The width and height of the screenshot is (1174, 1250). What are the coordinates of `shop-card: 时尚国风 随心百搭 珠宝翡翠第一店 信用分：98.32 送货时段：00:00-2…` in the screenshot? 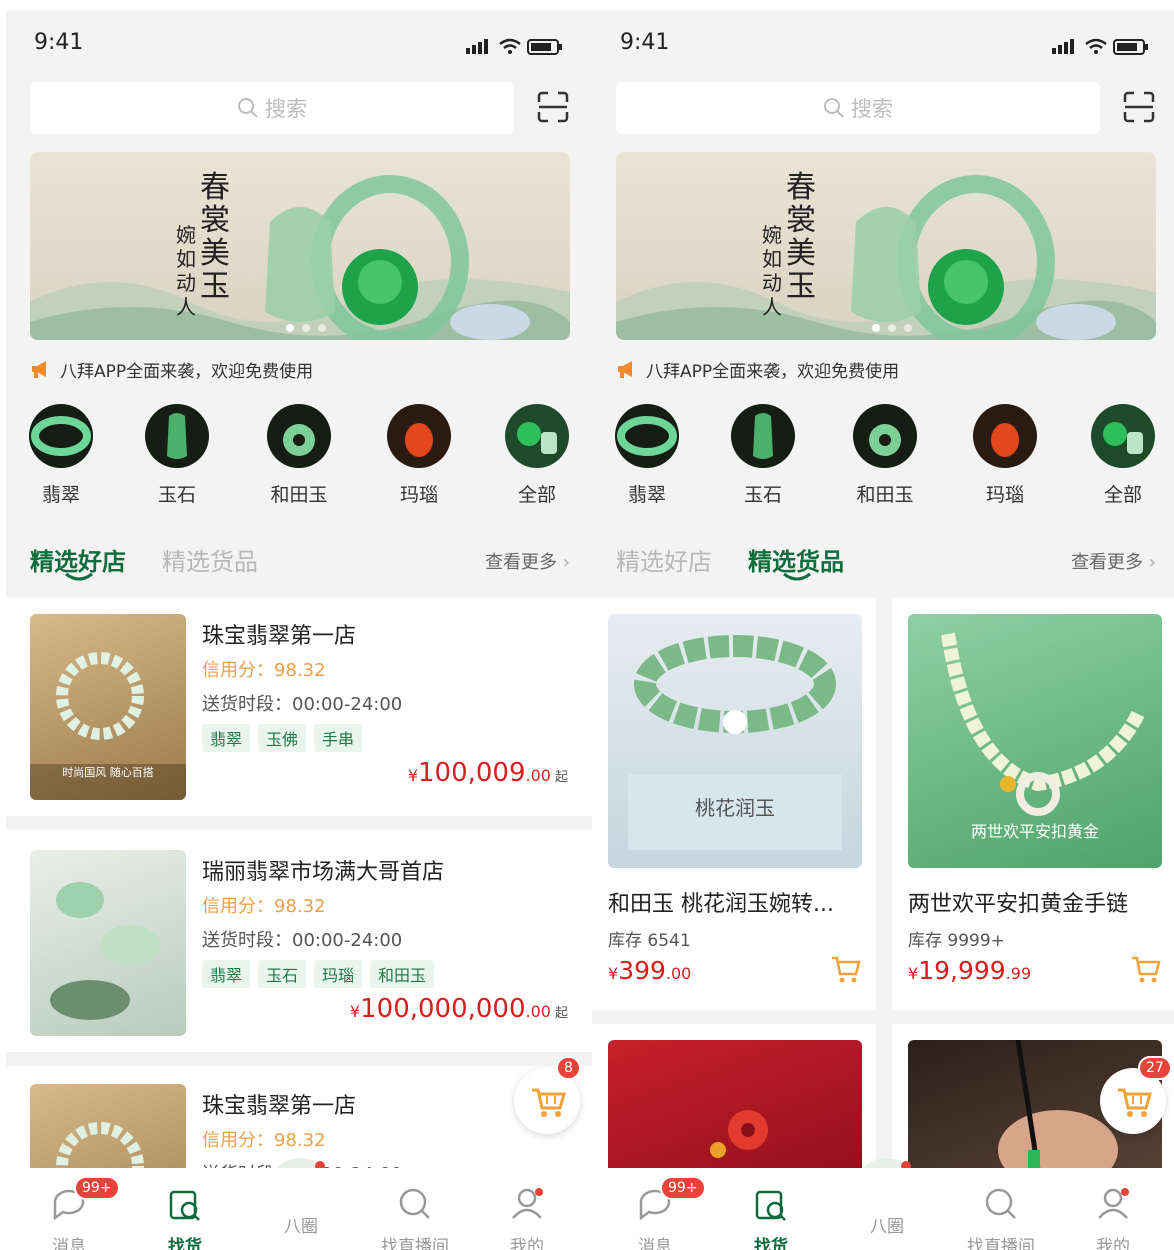 It's located at (299, 707).